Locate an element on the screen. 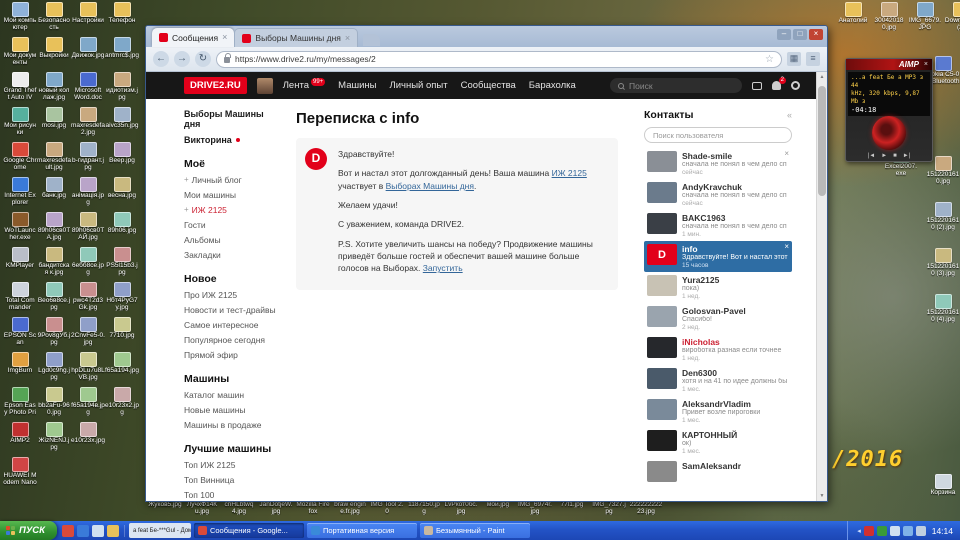  collapse-icon: « is located at coordinates (789, 115).